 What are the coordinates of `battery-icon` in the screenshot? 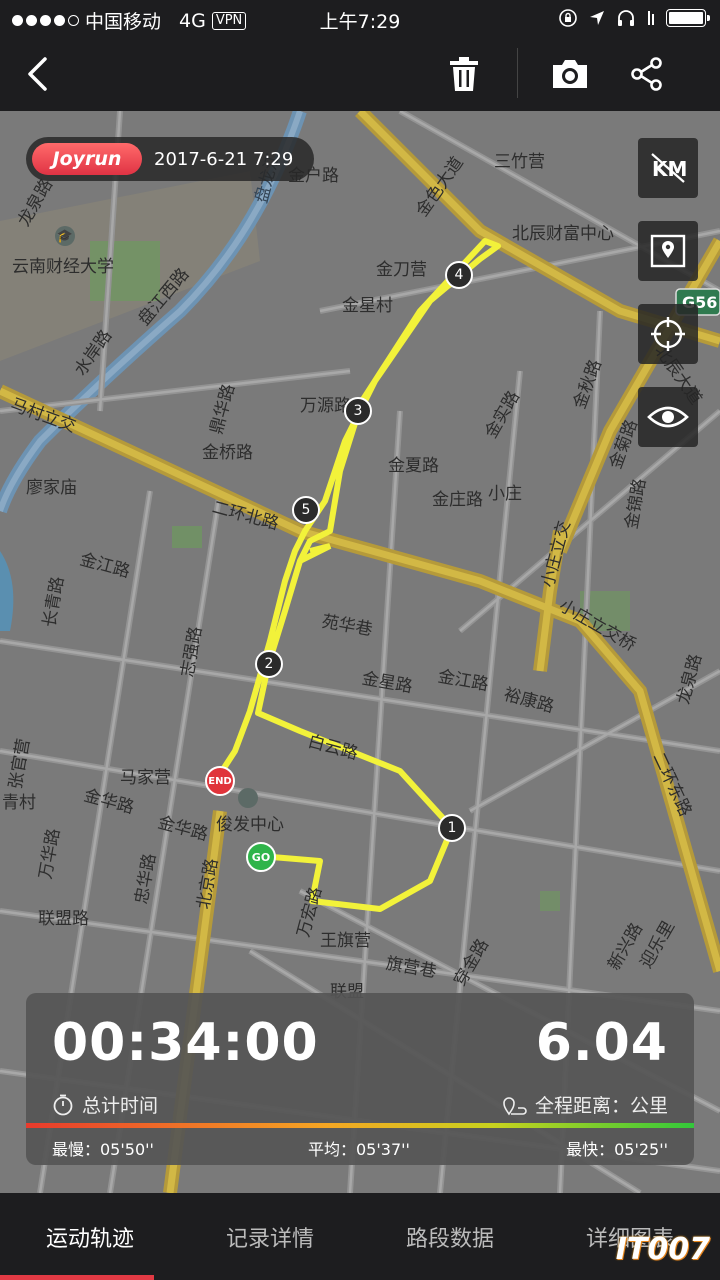 It's located at (688, 18).